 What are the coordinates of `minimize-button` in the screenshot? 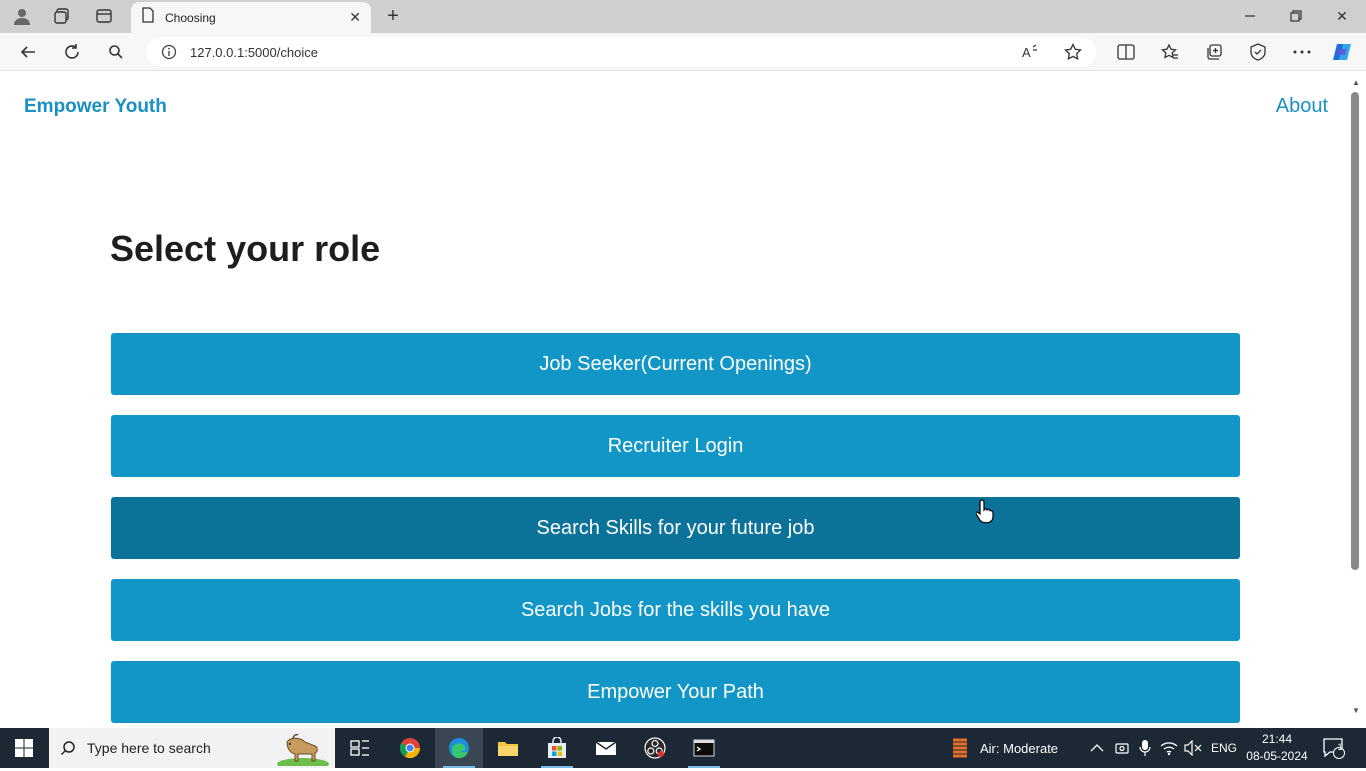 It's located at (1250, 16).